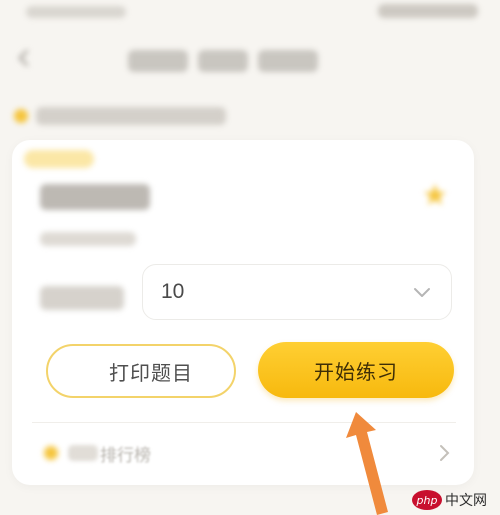  I want to click on question-count-value: 10, so click(173, 291).